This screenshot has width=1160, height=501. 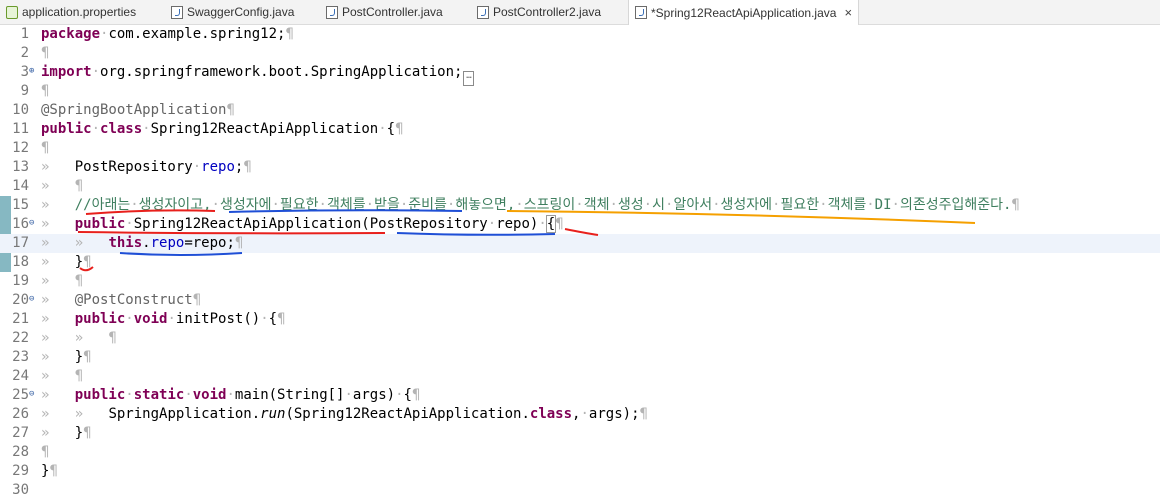 What do you see at coordinates (20, 414) in the screenshot?
I see `line-number: 26` at bounding box center [20, 414].